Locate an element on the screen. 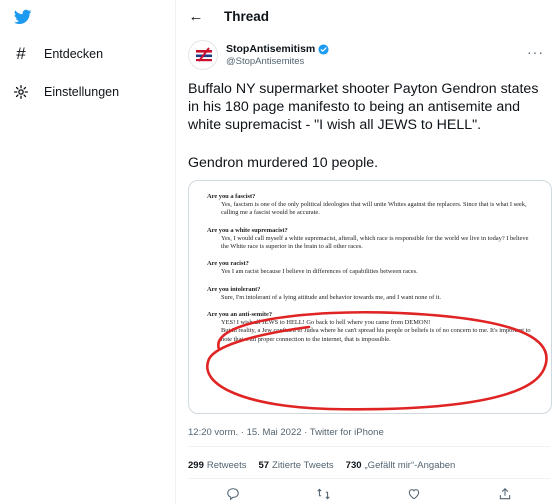 This screenshot has height=504, width=554. page-title: Thread is located at coordinates (247, 16).